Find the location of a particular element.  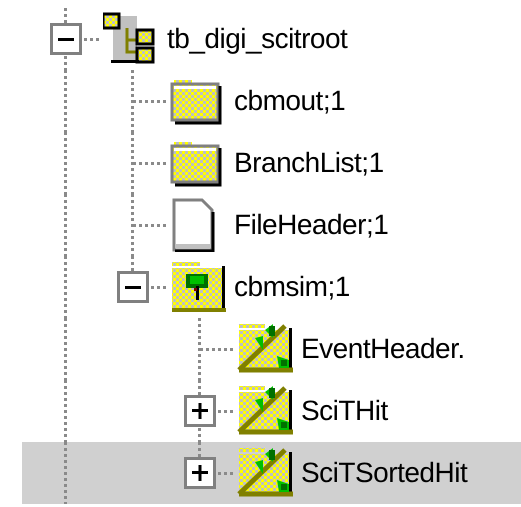

node-label: cbmsim;1 is located at coordinates (292, 287).